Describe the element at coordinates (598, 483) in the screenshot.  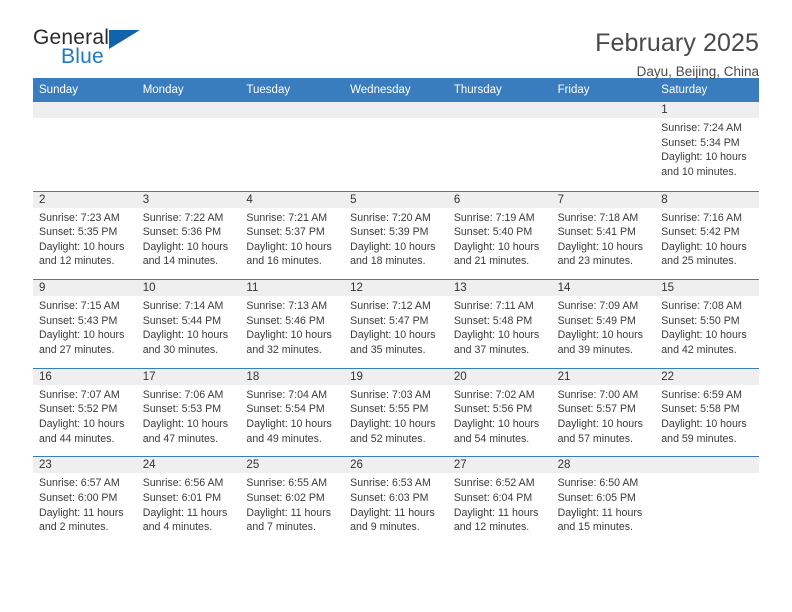
I see `day-sunrise-text: Sunrise: 6:50 AM` at that location.